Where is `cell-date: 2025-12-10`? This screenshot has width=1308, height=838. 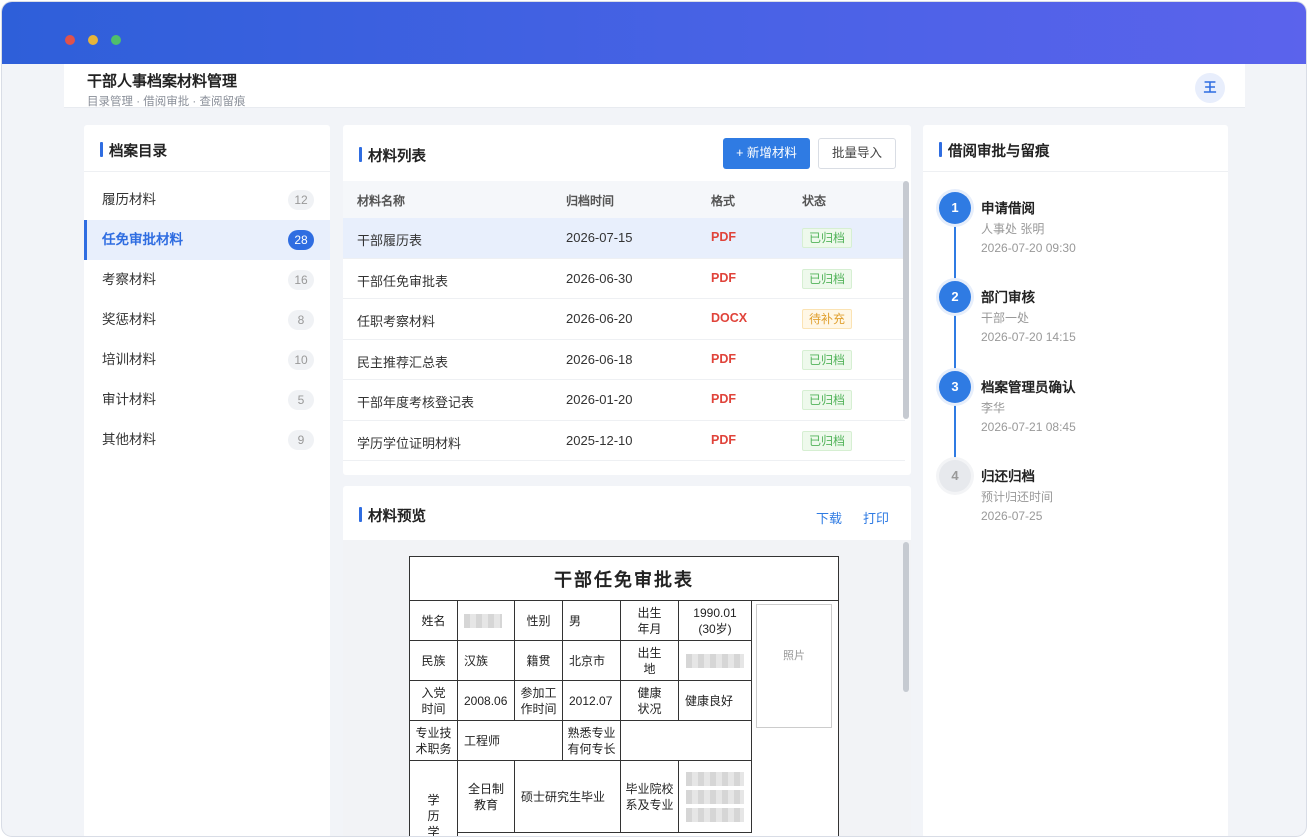 cell-date: 2025-12-10 is located at coordinates (599, 440).